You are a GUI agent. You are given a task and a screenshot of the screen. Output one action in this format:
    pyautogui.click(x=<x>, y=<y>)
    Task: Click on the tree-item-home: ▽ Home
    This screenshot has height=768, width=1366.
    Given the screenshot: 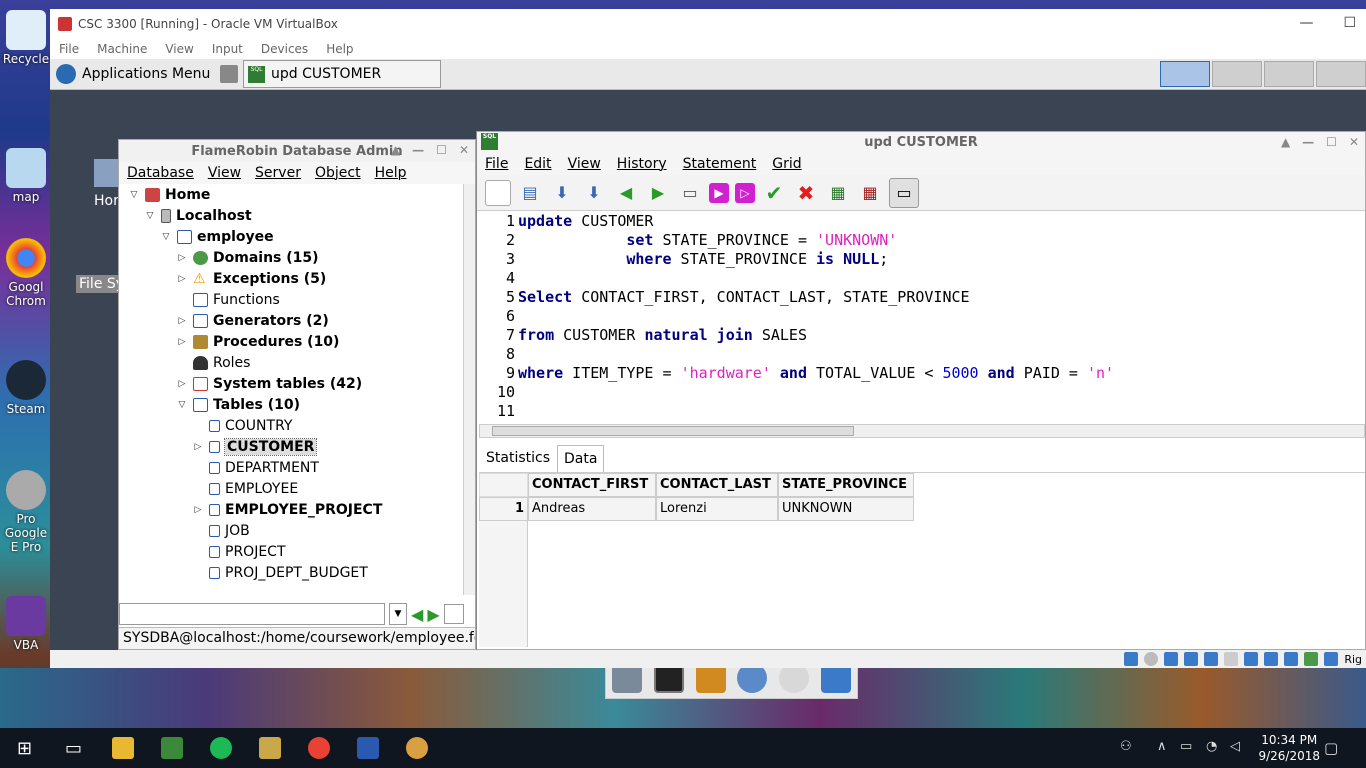 What is the action you would take?
    pyautogui.click(x=291, y=194)
    